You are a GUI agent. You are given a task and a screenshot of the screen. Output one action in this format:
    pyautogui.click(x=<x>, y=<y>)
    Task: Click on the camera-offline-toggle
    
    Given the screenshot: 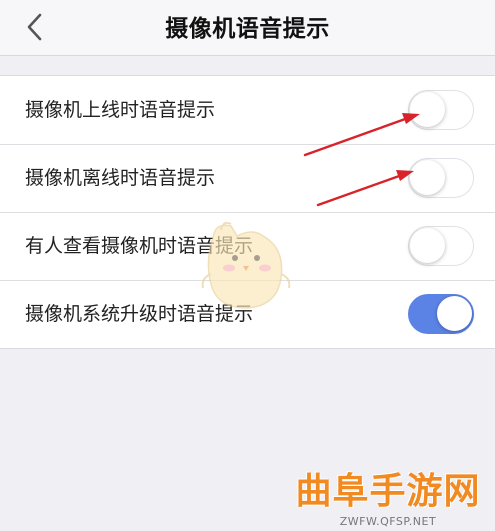 What is the action you would take?
    pyautogui.click(x=441, y=178)
    